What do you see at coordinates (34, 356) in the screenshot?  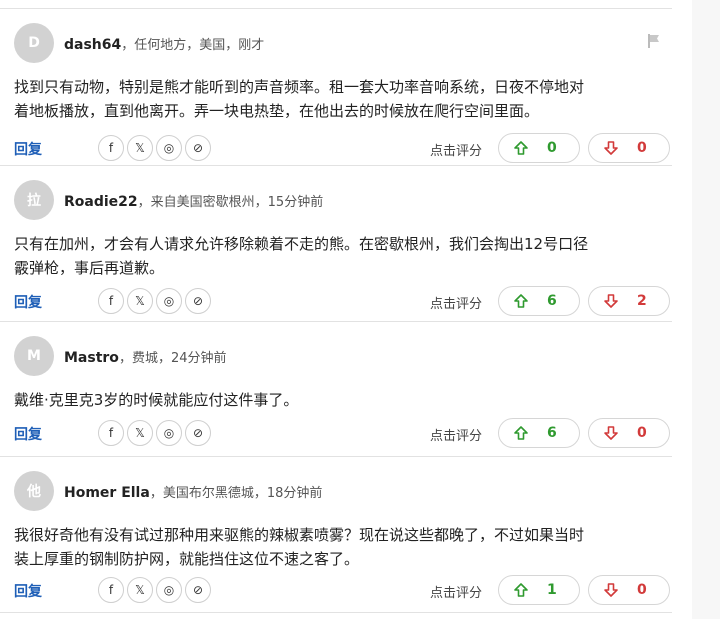 I see `avatar: M` at bounding box center [34, 356].